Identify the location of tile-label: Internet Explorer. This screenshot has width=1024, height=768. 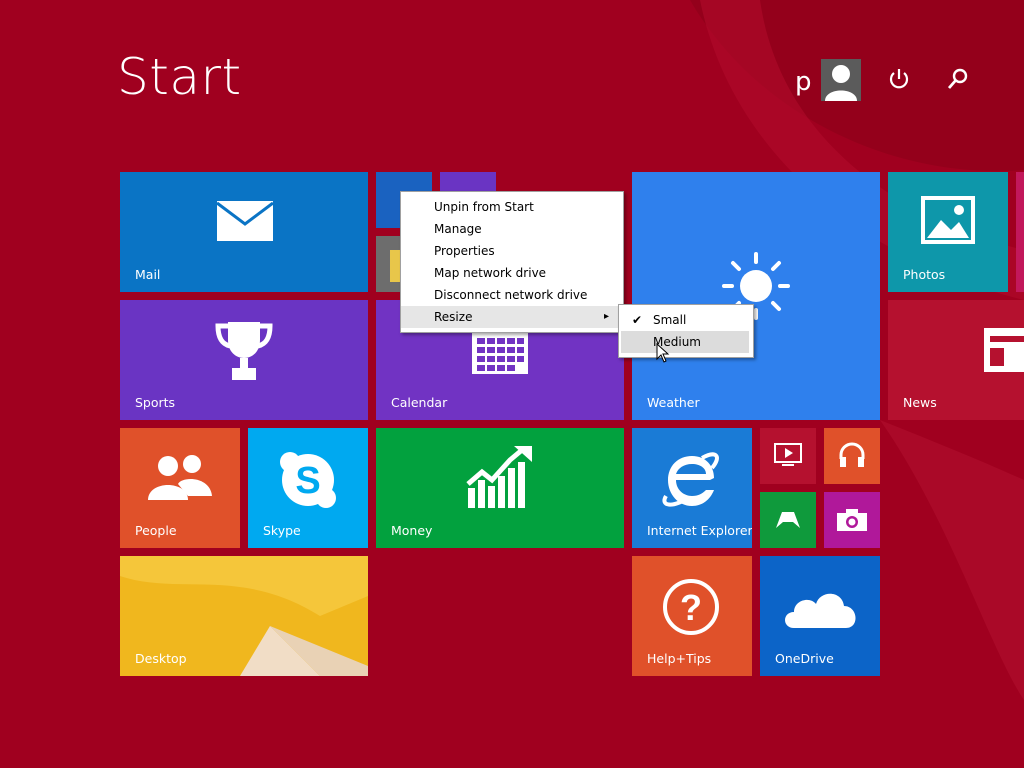
(699, 530).